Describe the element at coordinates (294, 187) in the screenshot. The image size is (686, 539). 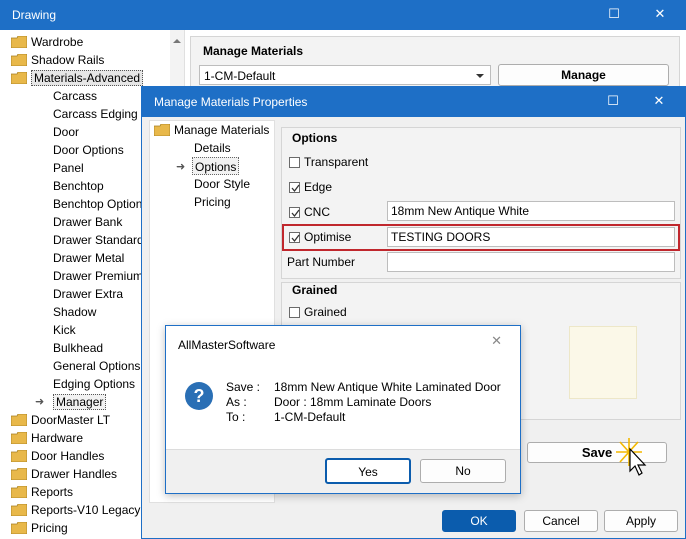
I see `edge-checkbox` at that location.